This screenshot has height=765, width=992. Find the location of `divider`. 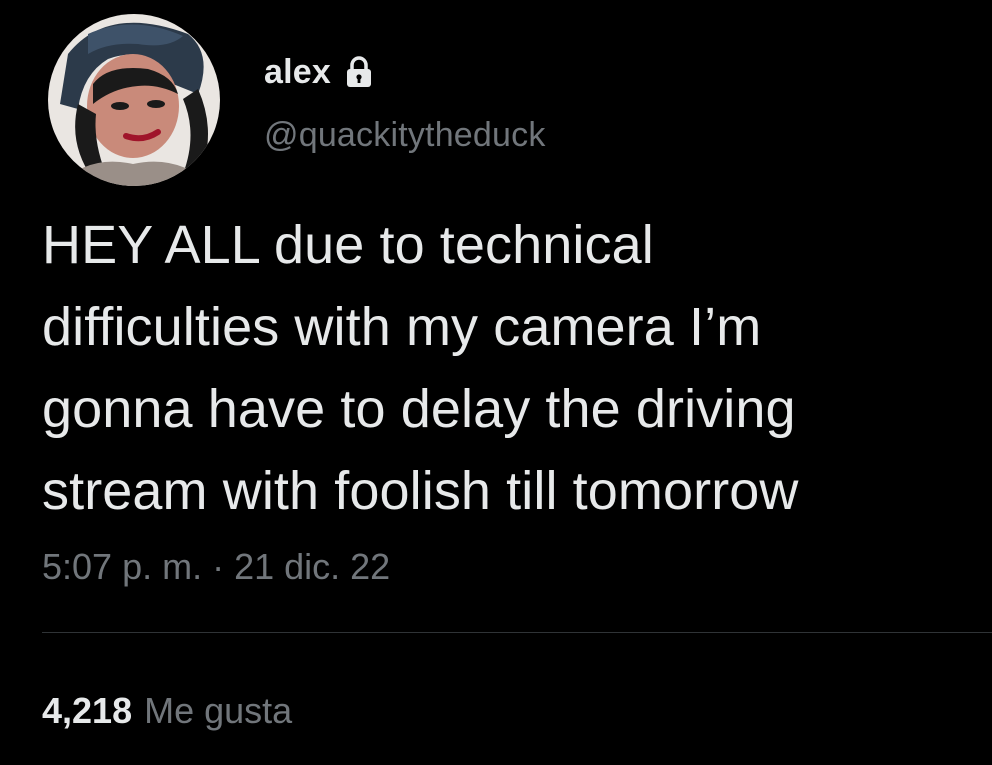

divider is located at coordinates (517, 632).